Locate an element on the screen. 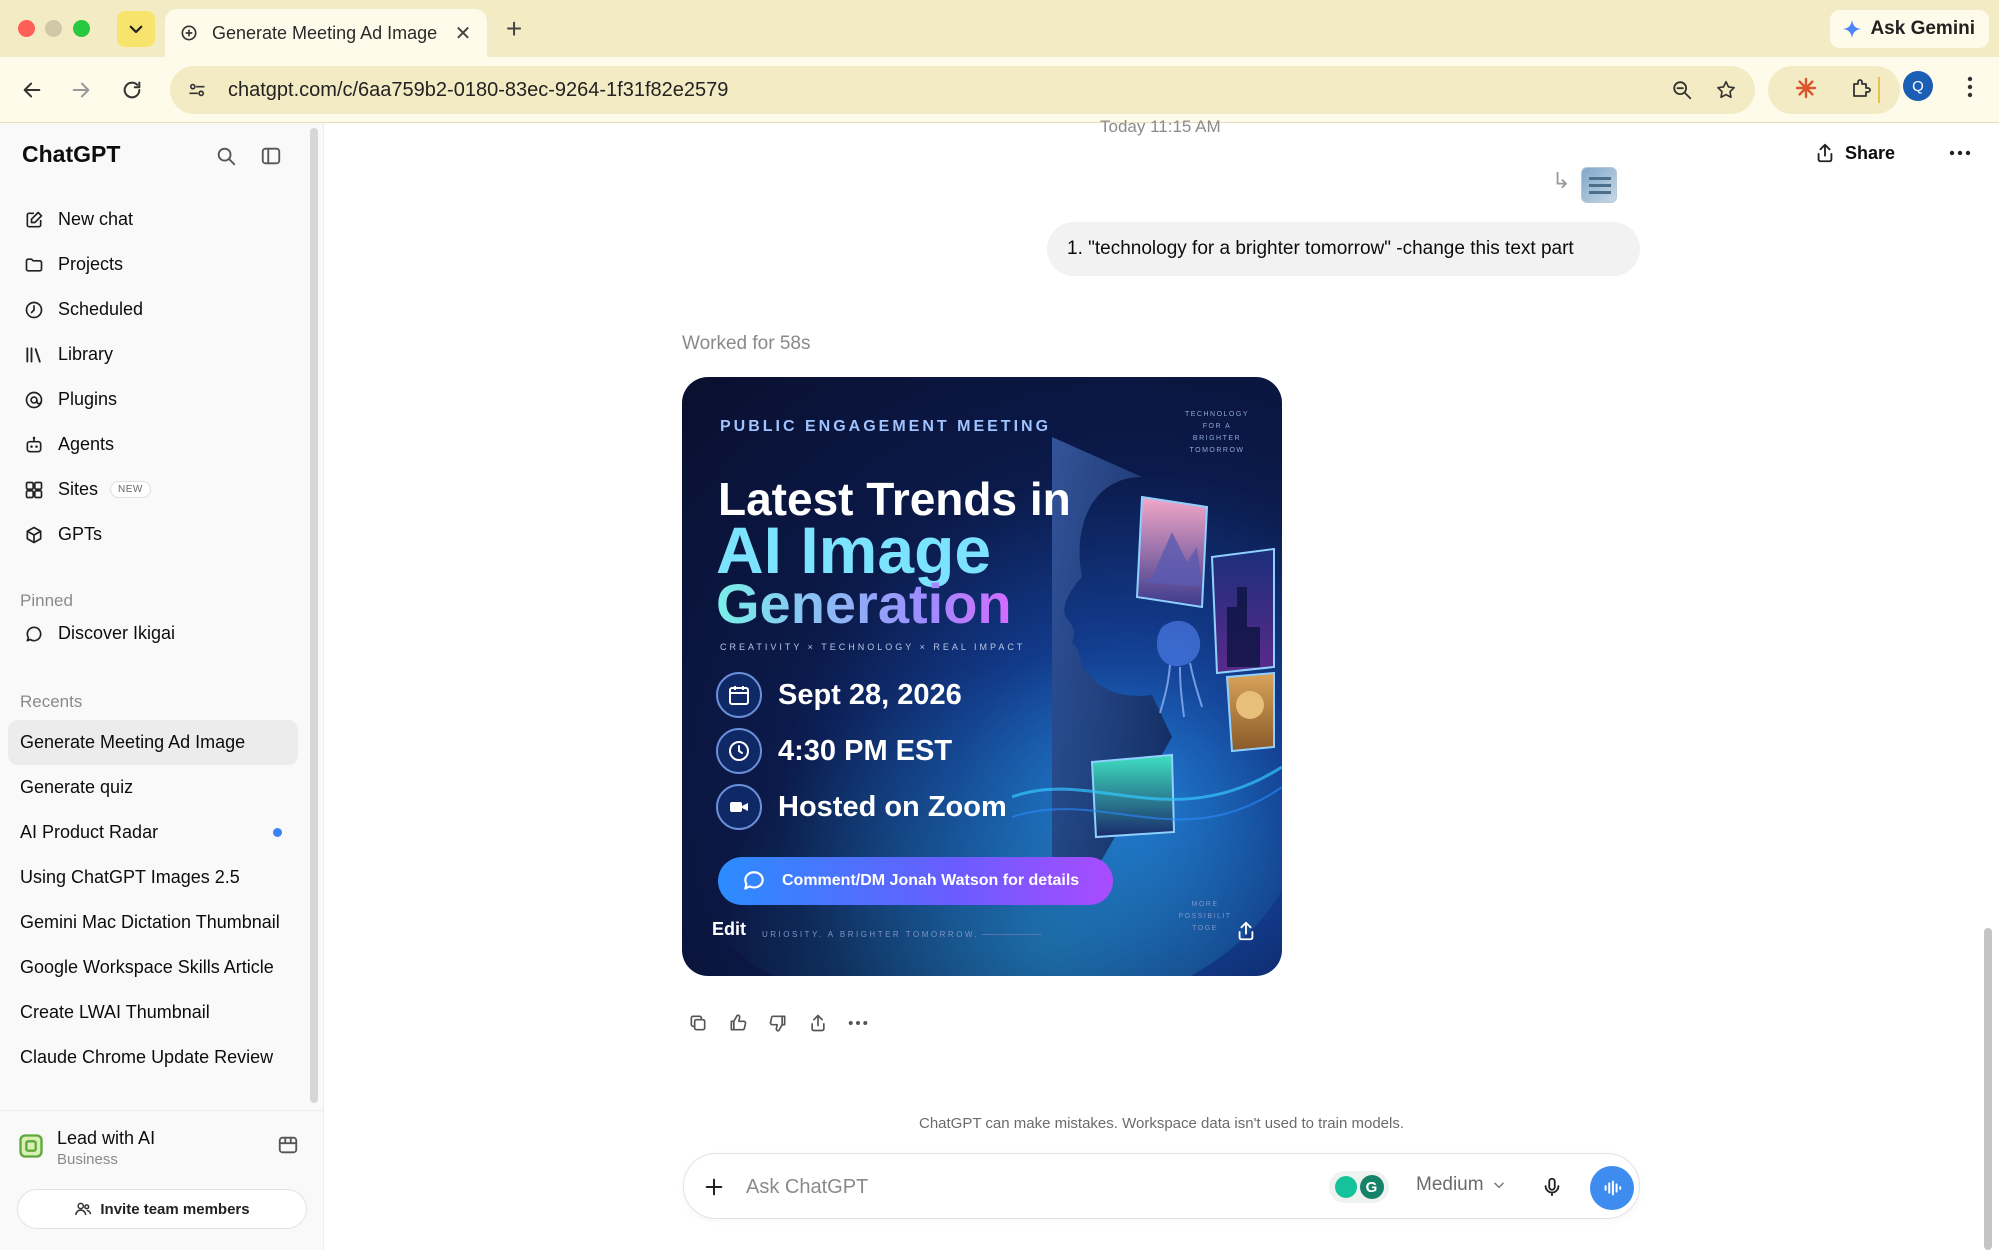 The height and width of the screenshot is (1250, 1999). copy-icon is located at coordinates (698, 1023).